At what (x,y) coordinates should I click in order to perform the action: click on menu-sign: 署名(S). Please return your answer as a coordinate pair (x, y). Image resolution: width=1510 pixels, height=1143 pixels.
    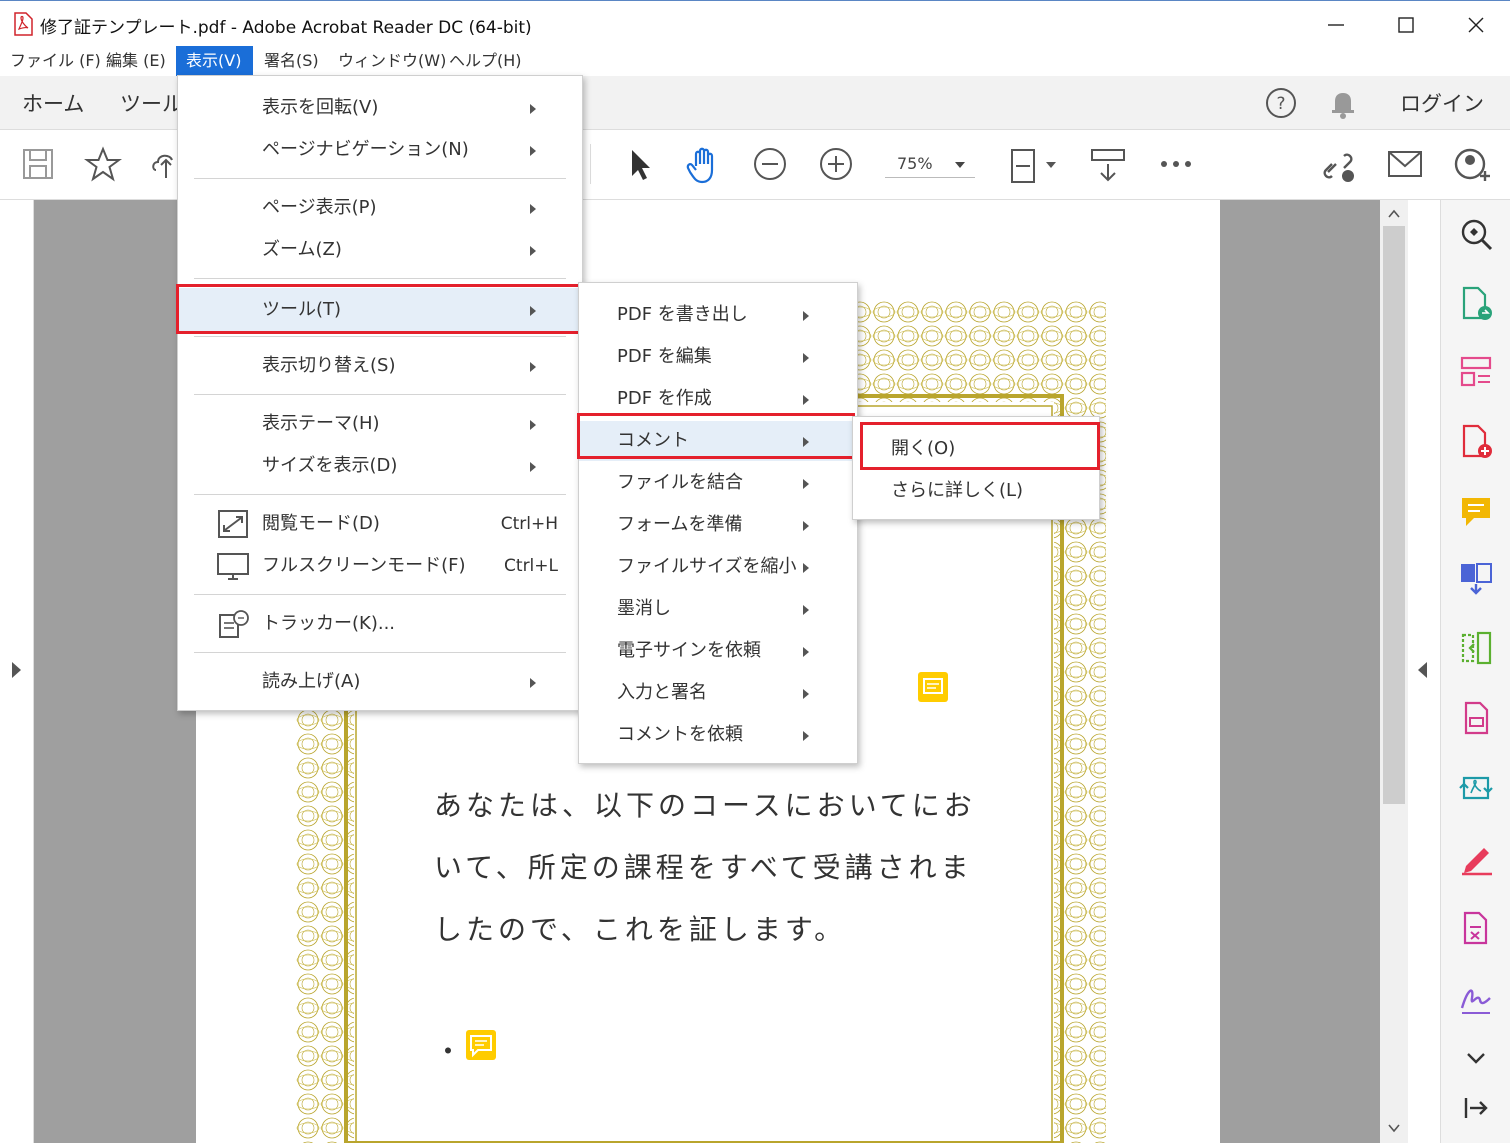
    Looking at the image, I should click on (291, 61).